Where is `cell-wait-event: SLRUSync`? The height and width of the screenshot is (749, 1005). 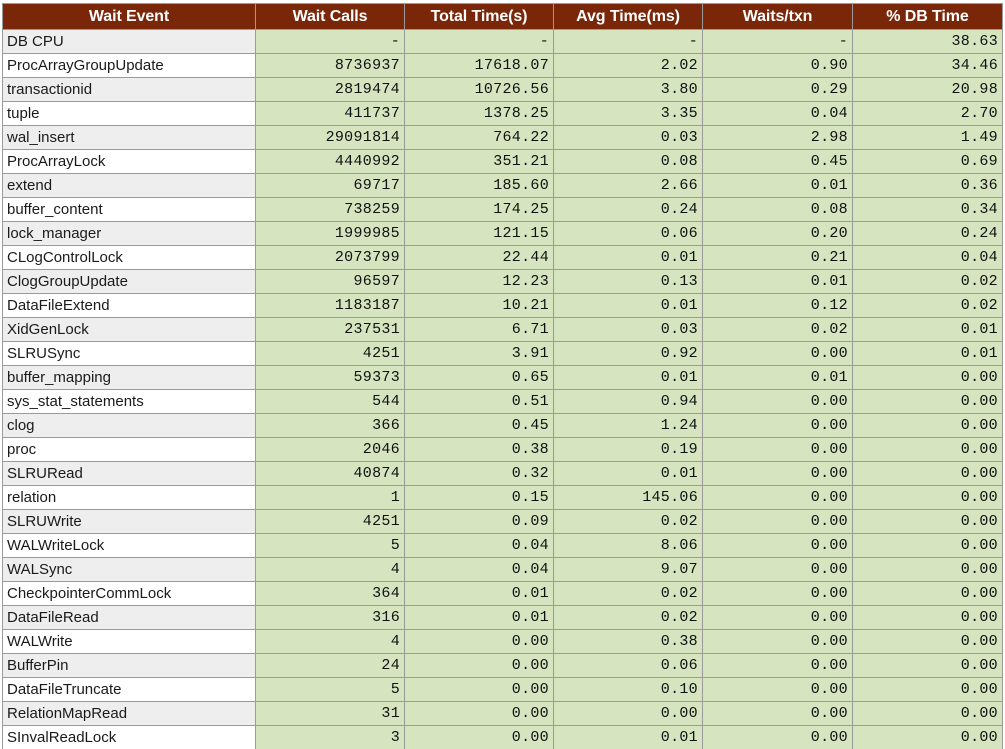 cell-wait-event: SLRUSync is located at coordinates (129, 353).